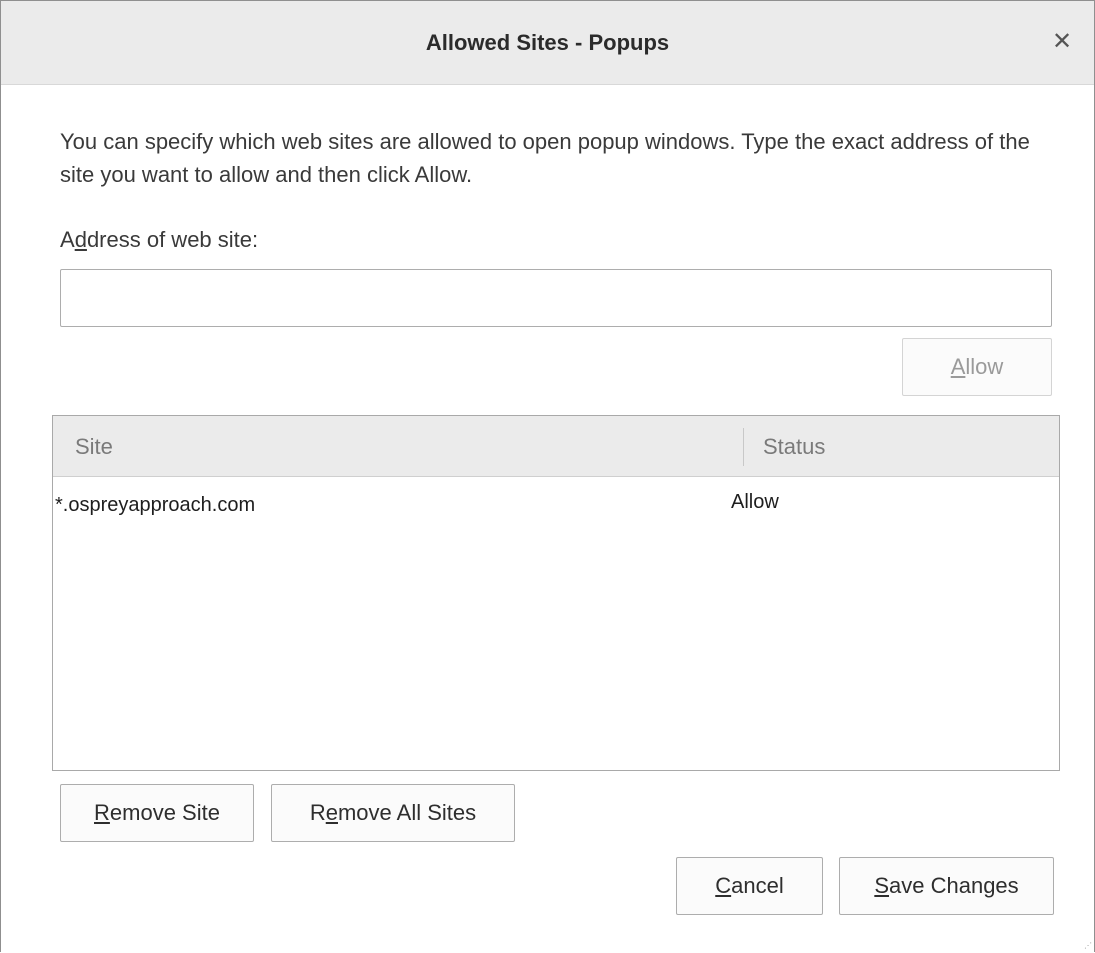  I want to click on cancel-button: Cancel, so click(749, 886).